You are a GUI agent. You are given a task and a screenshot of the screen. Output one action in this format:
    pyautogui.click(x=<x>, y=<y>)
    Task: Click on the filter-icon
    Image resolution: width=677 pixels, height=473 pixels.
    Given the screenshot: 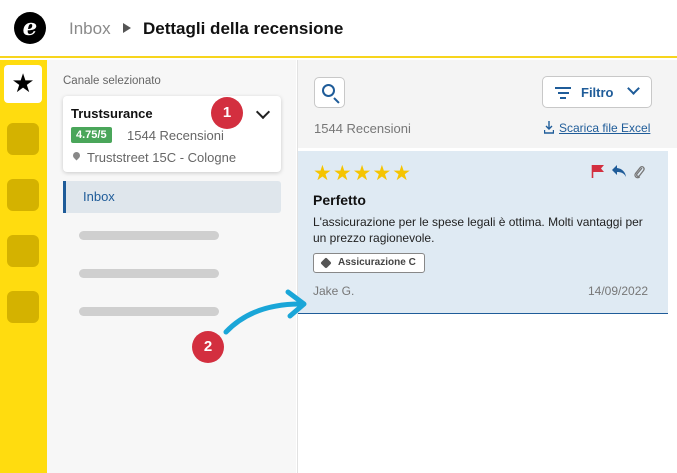 What is the action you would take?
    pyautogui.click(x=563, y=93)
    